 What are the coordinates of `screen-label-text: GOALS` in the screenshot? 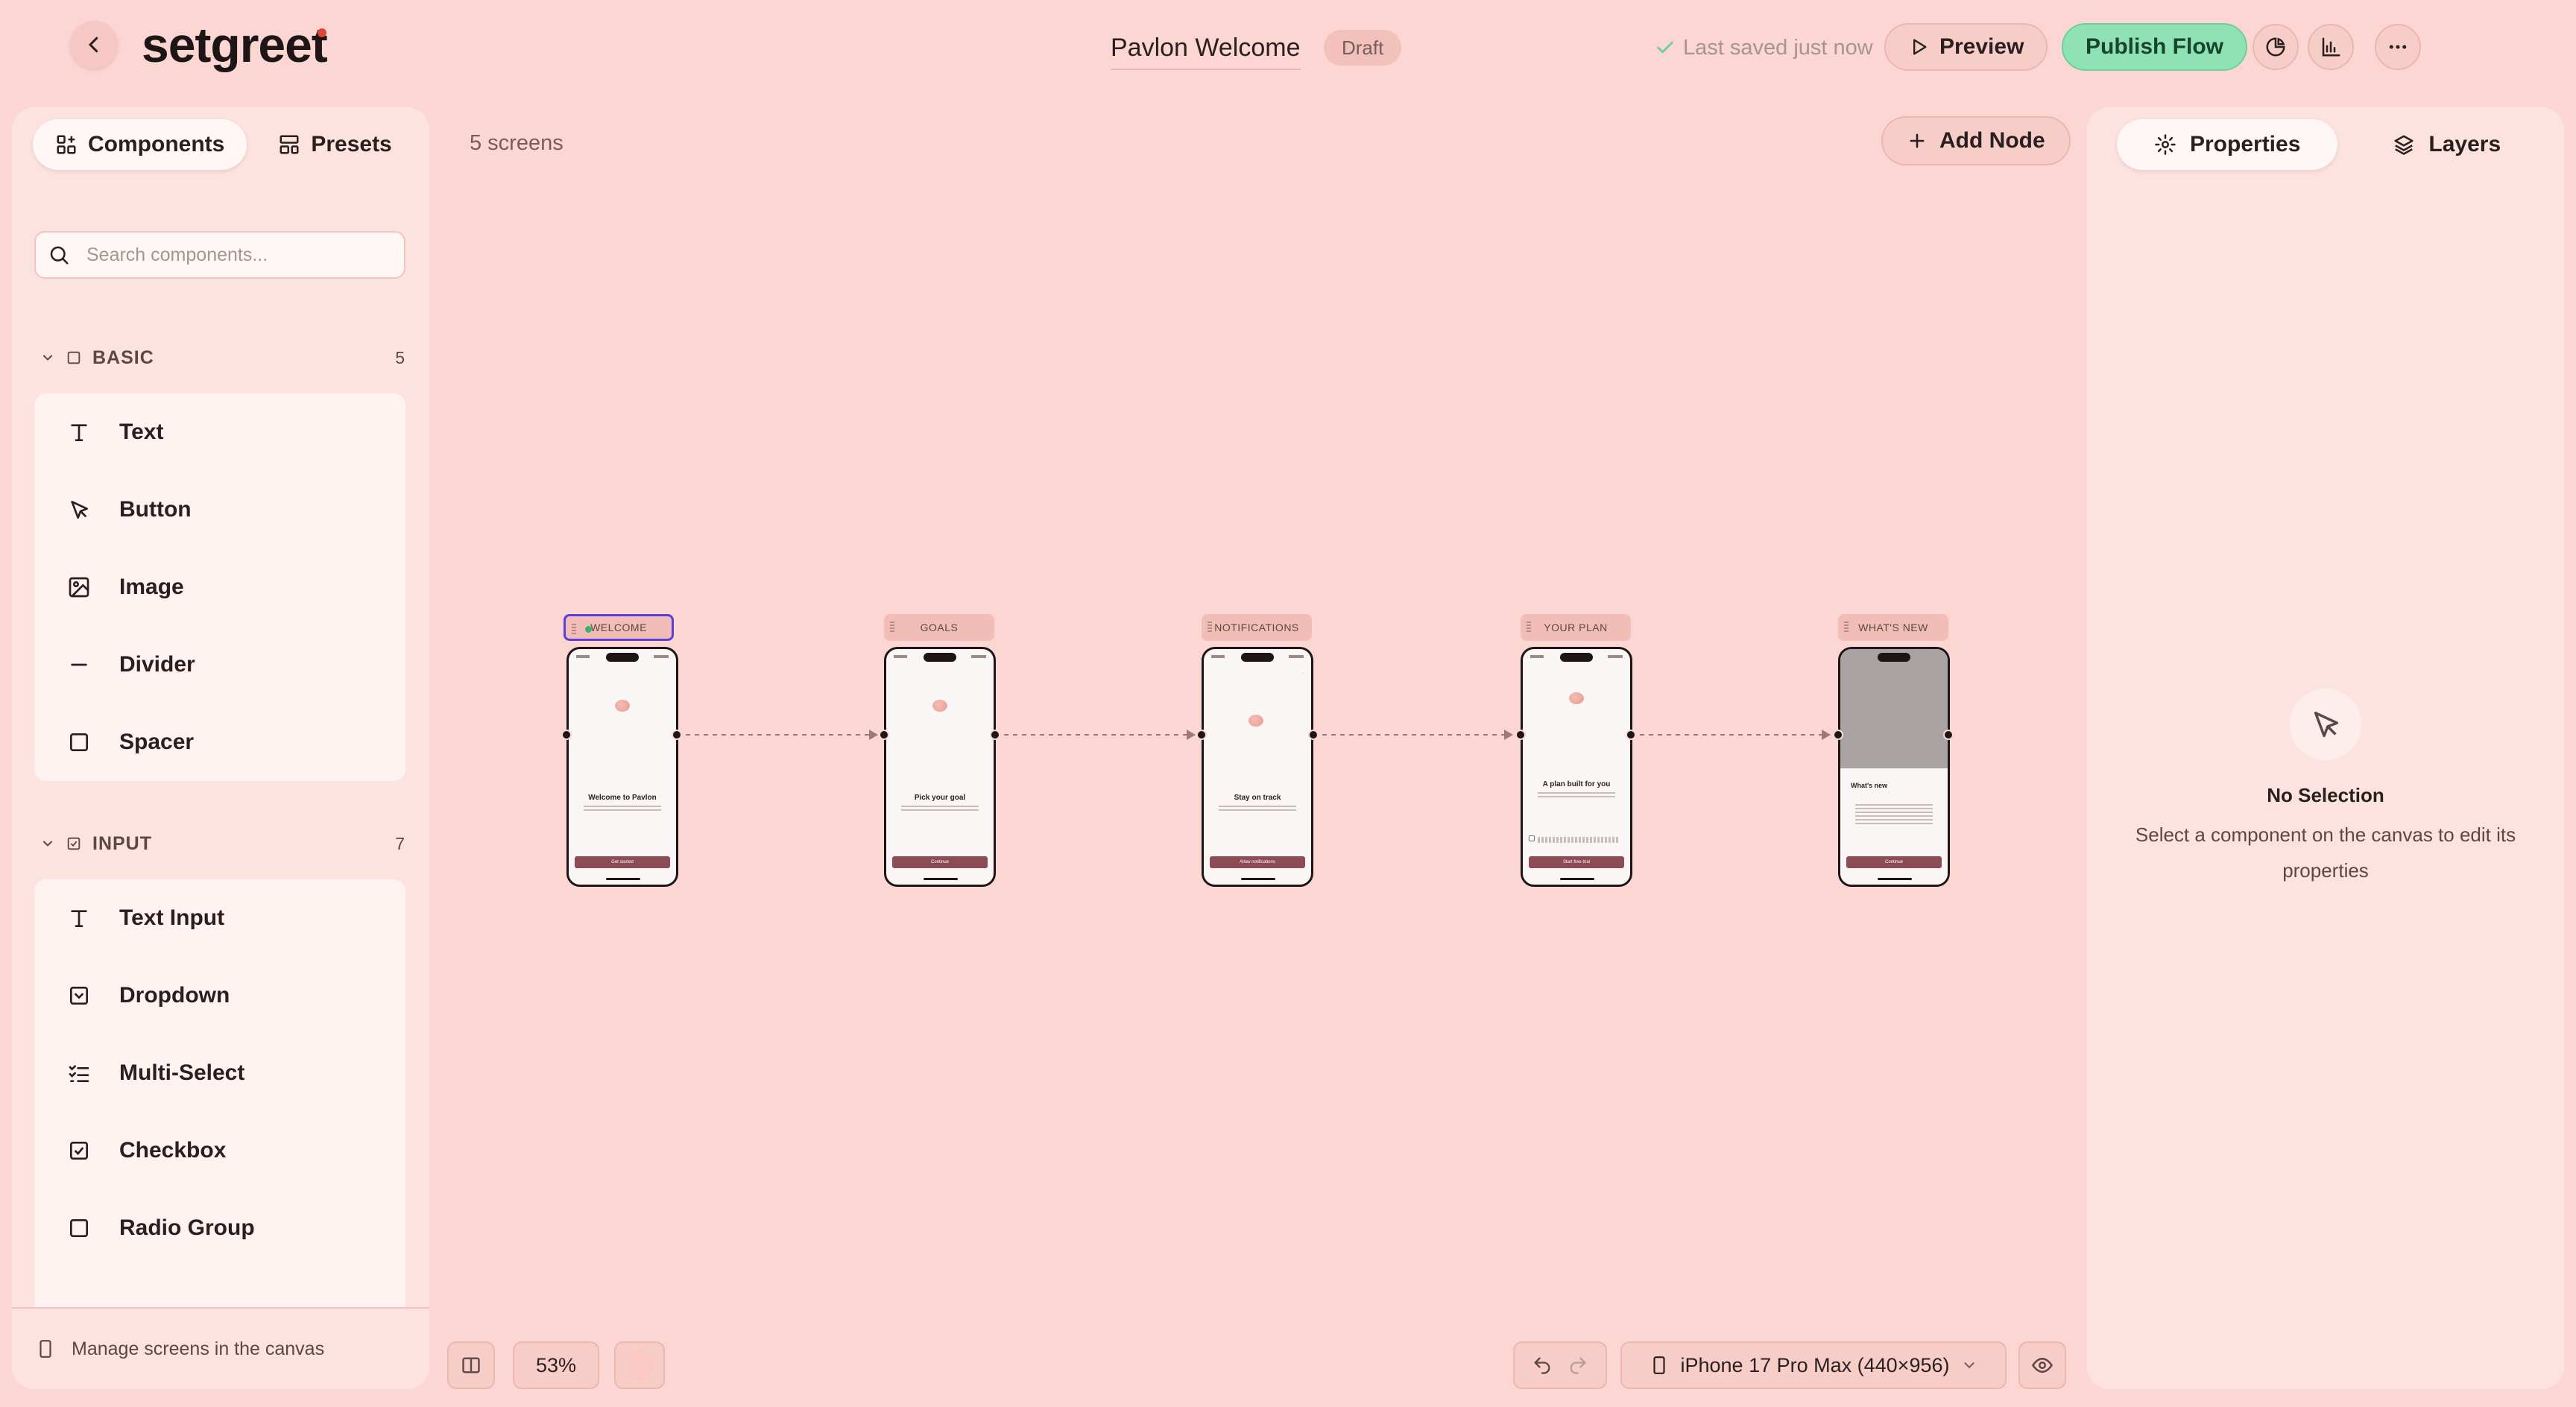 It's located at (939, 627).